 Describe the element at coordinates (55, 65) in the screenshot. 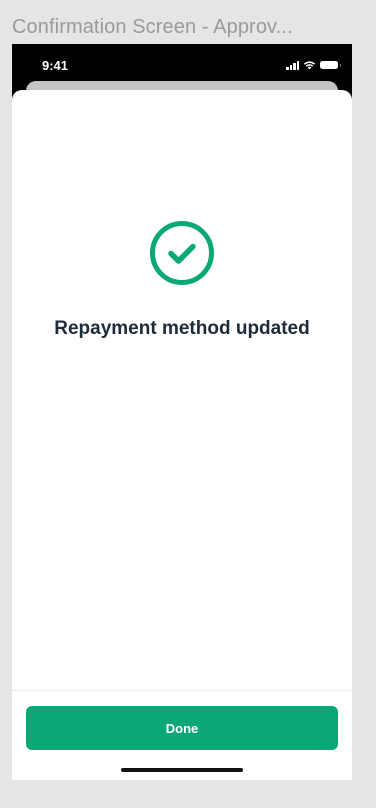

I see `status-time: 9:41` at that location.